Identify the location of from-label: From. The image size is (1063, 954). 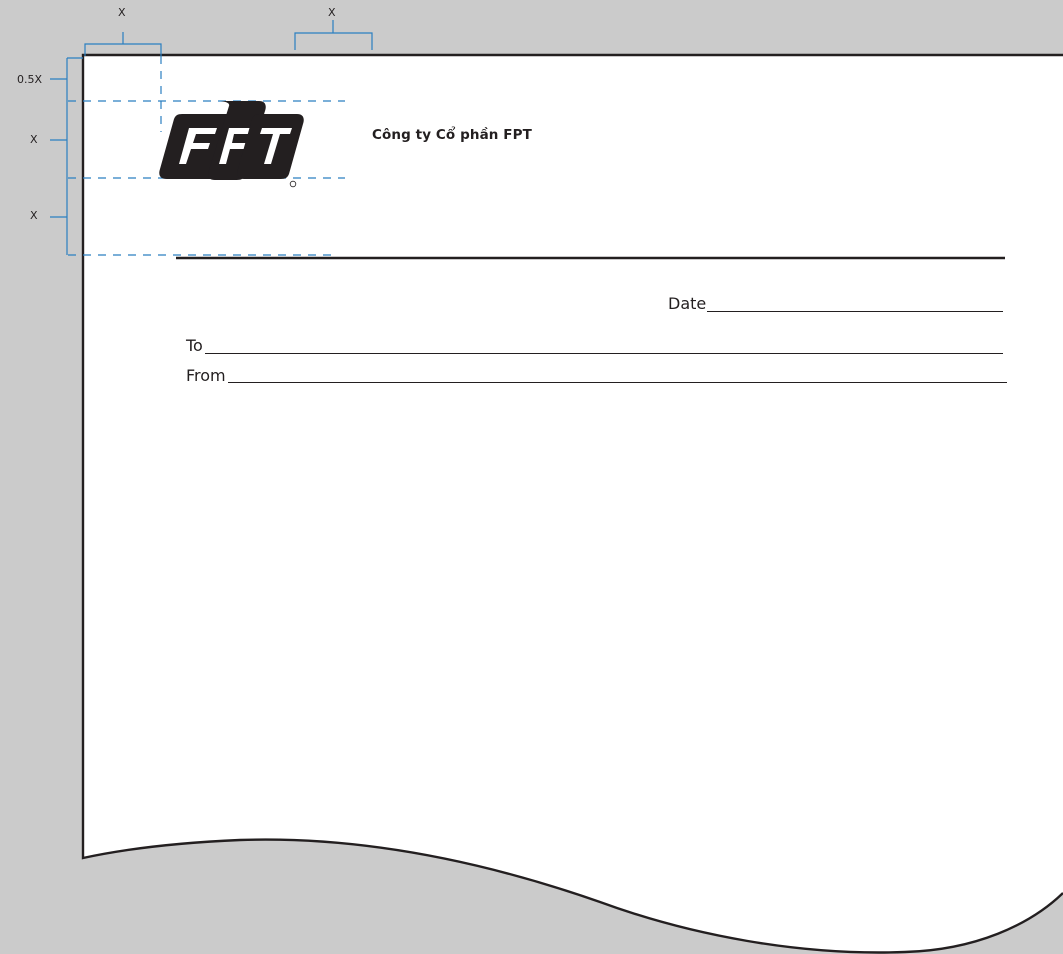
(206, 375).